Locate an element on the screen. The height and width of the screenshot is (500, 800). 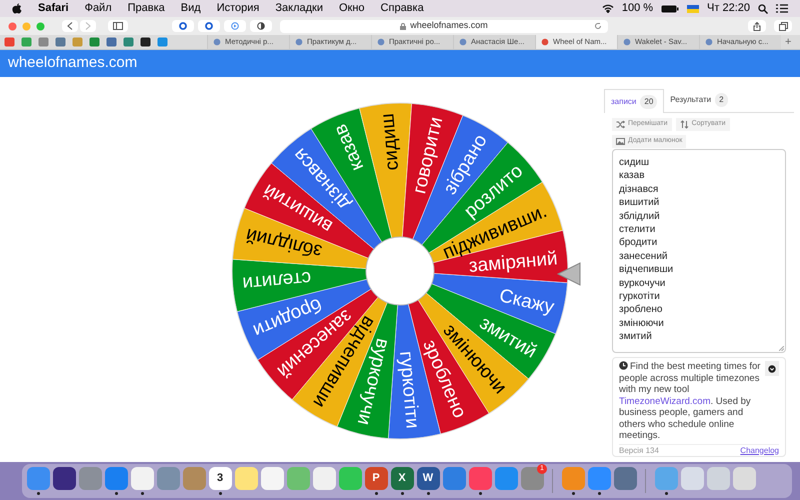
chevron-left-icon is located at coordinates (70, 26).